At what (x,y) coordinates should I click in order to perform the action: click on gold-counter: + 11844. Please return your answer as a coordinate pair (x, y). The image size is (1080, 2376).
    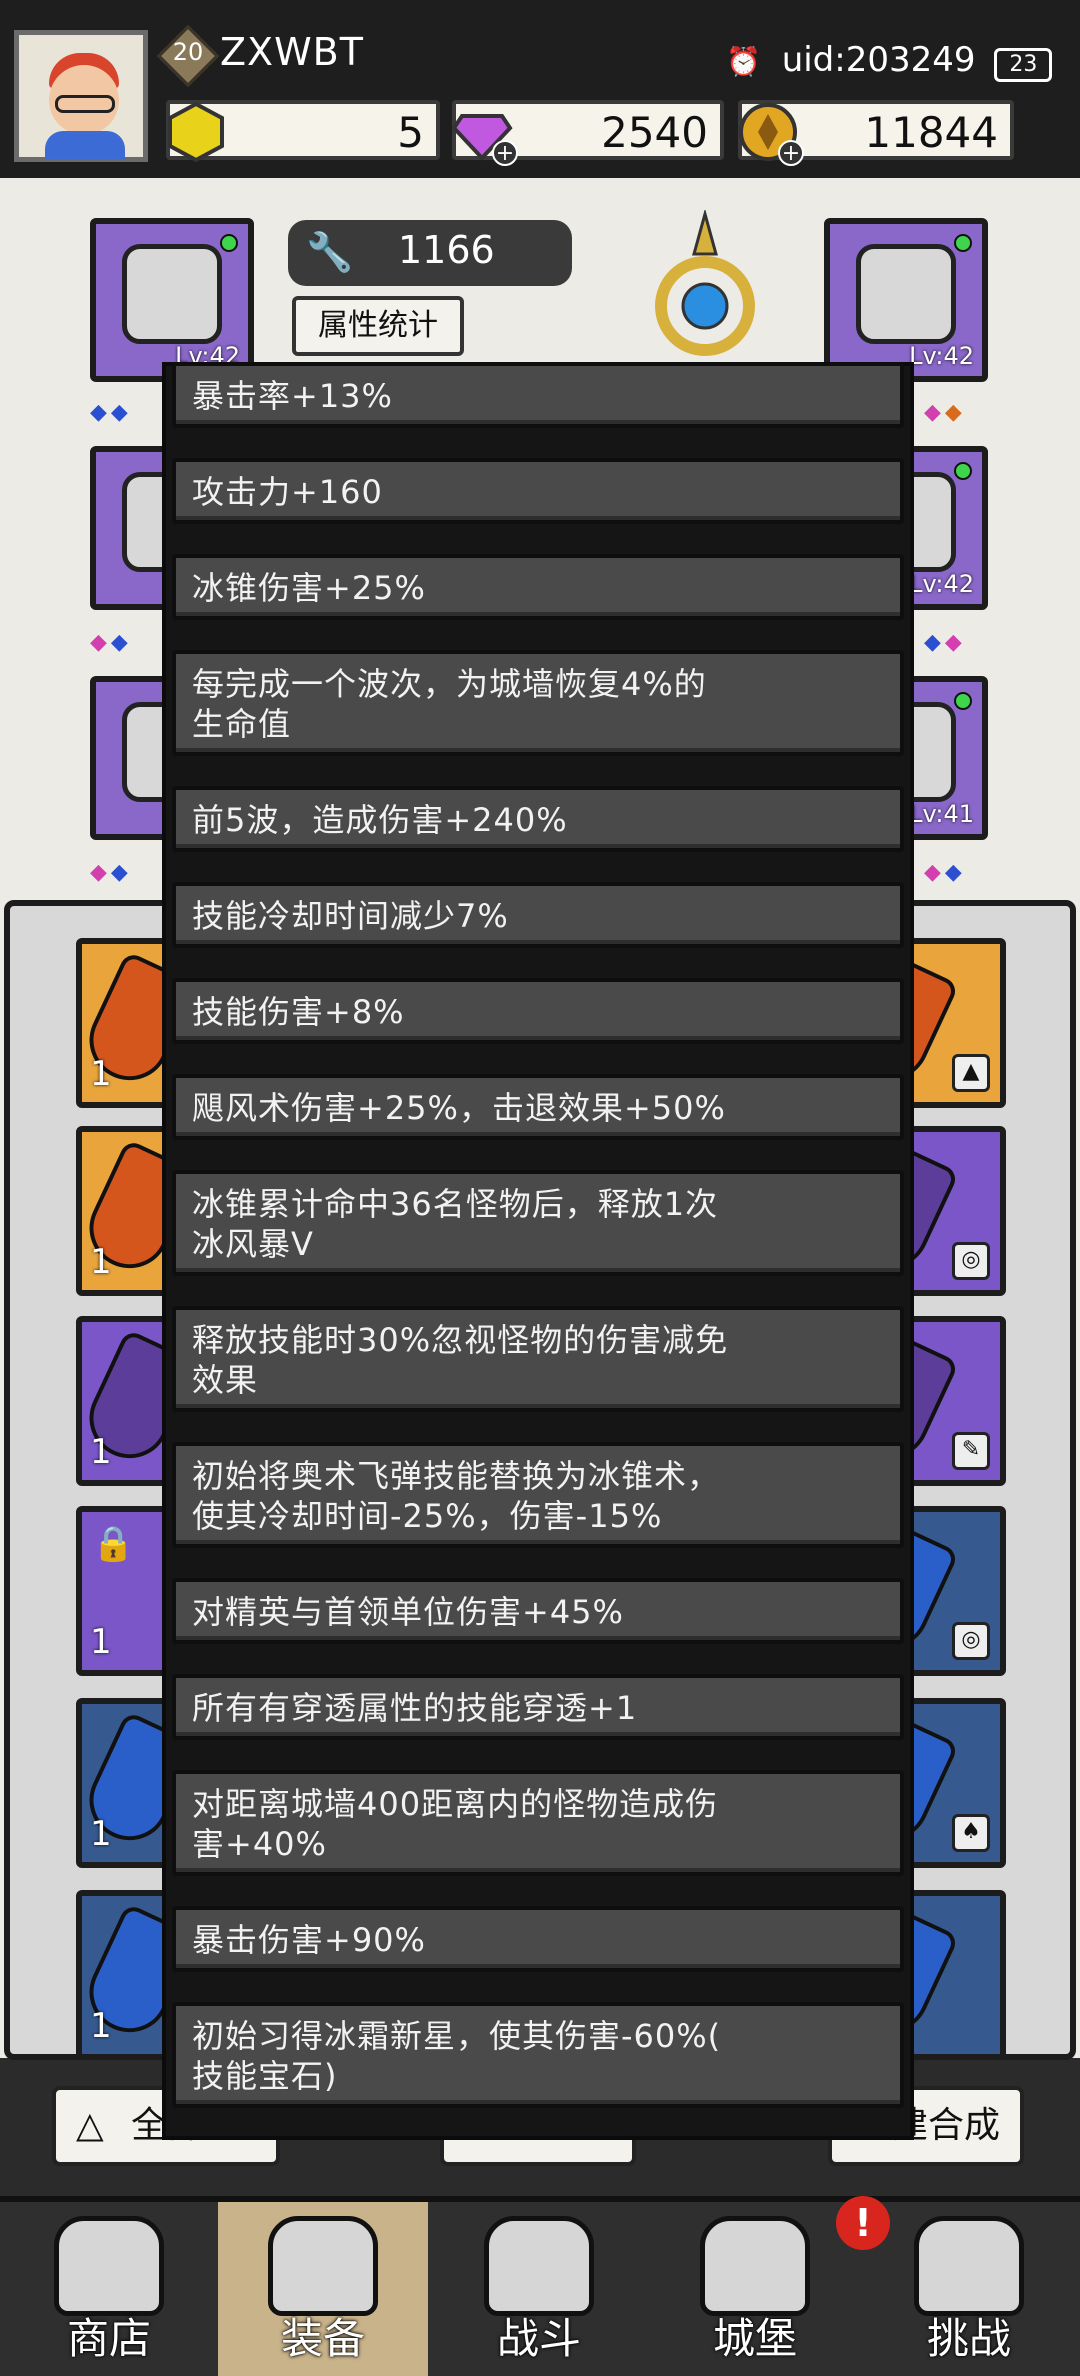
    Looking at the image, I should click on (876, 133).